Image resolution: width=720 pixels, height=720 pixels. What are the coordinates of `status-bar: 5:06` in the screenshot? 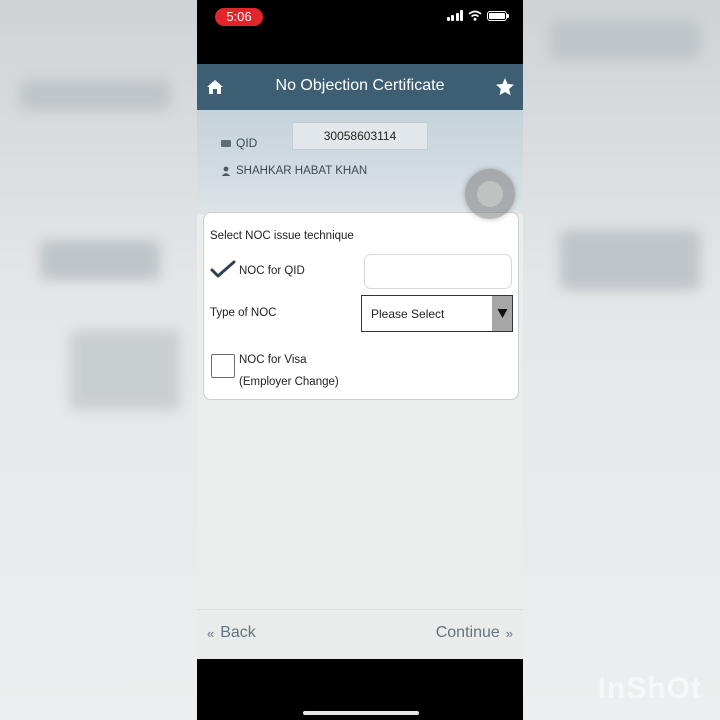 It's located at (360, 32).